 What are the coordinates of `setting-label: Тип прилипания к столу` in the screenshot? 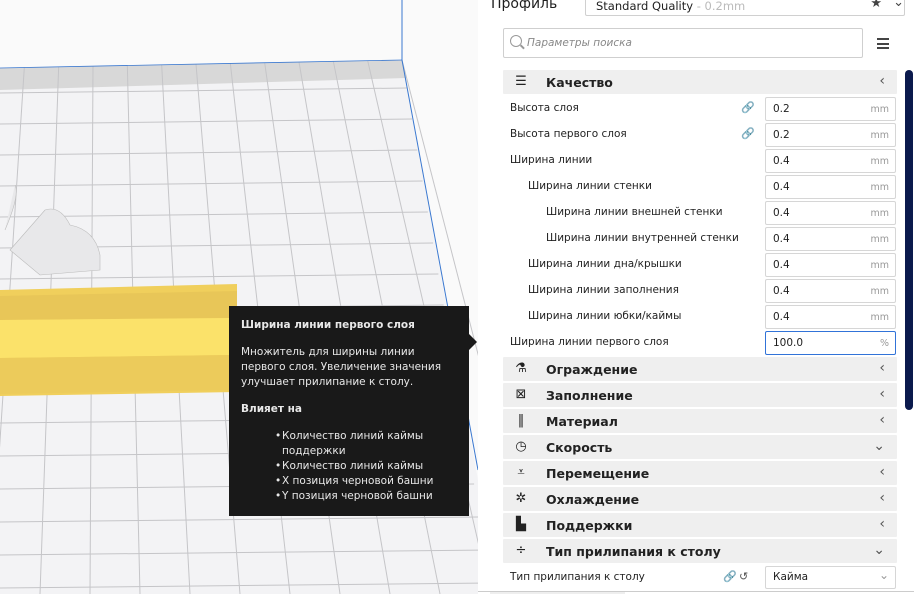 It's located at (577, 577).